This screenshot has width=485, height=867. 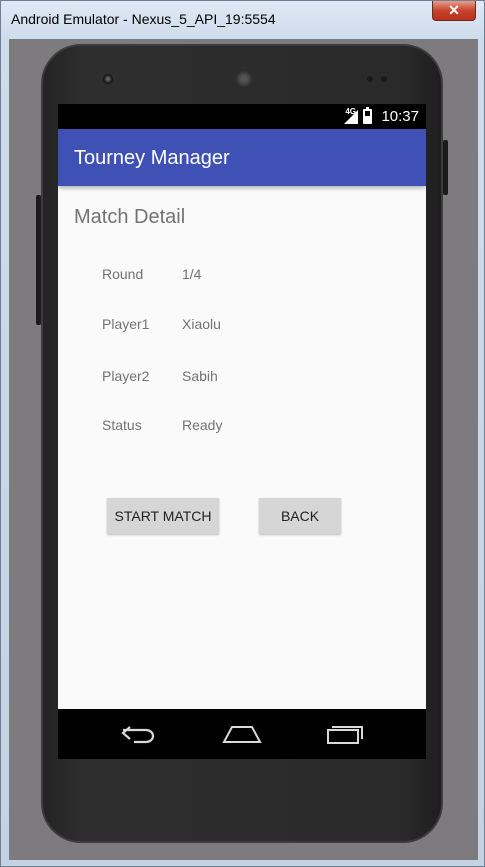 I want to click on front-camera-icon, so click(x=108, y=79).